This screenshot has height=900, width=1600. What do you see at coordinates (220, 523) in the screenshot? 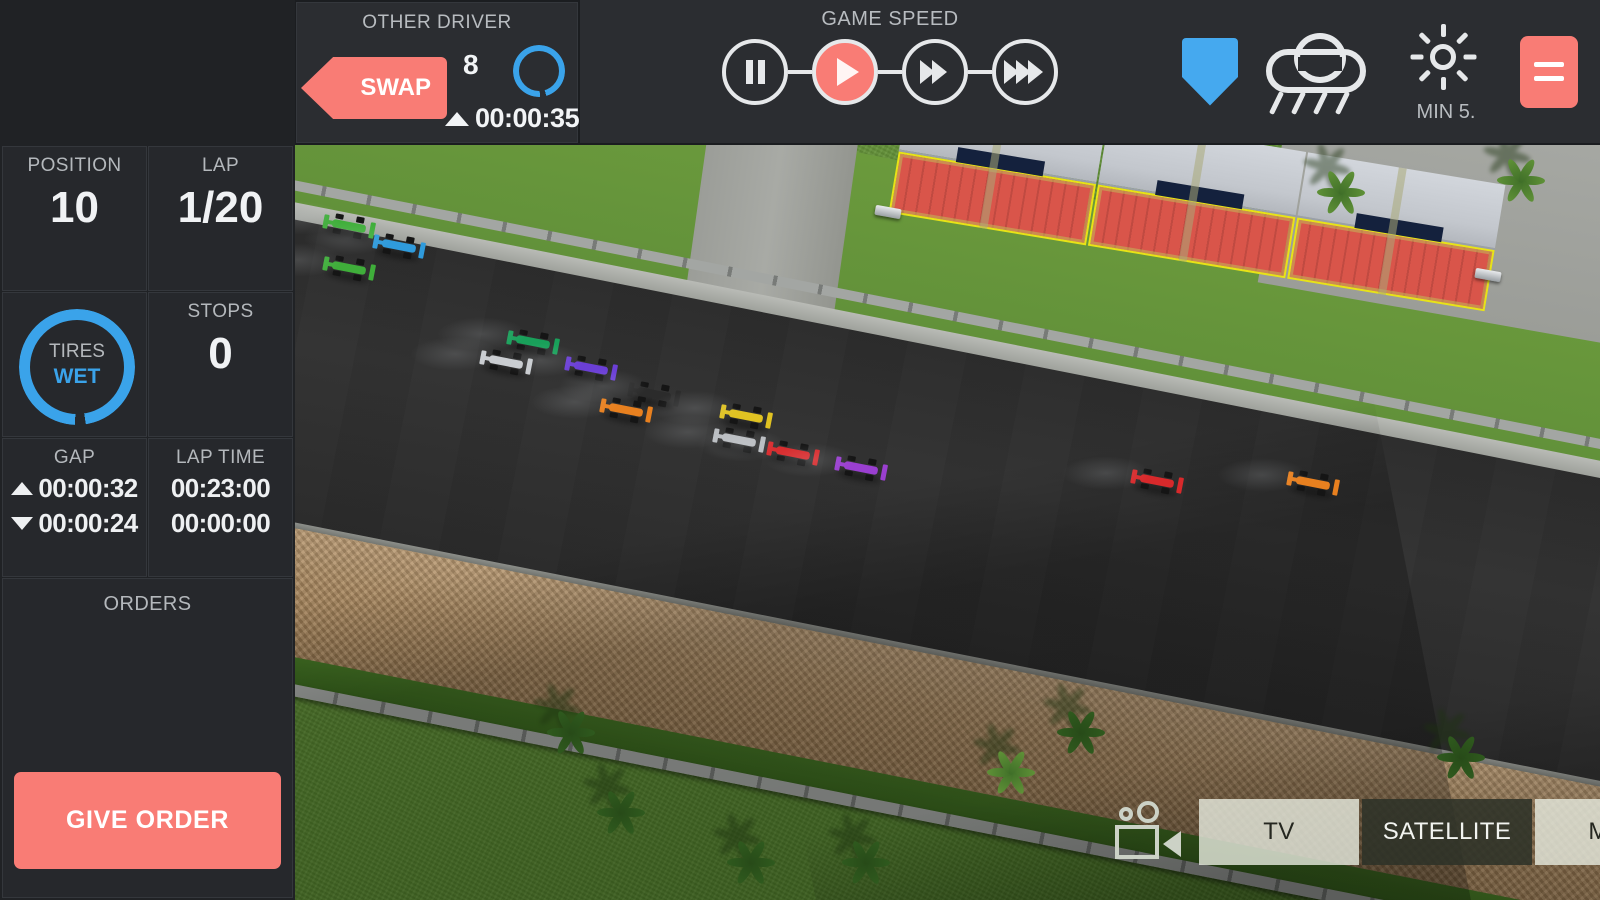
I see `lap-time-current: 00:00:00` at bounding box center [220, 523].